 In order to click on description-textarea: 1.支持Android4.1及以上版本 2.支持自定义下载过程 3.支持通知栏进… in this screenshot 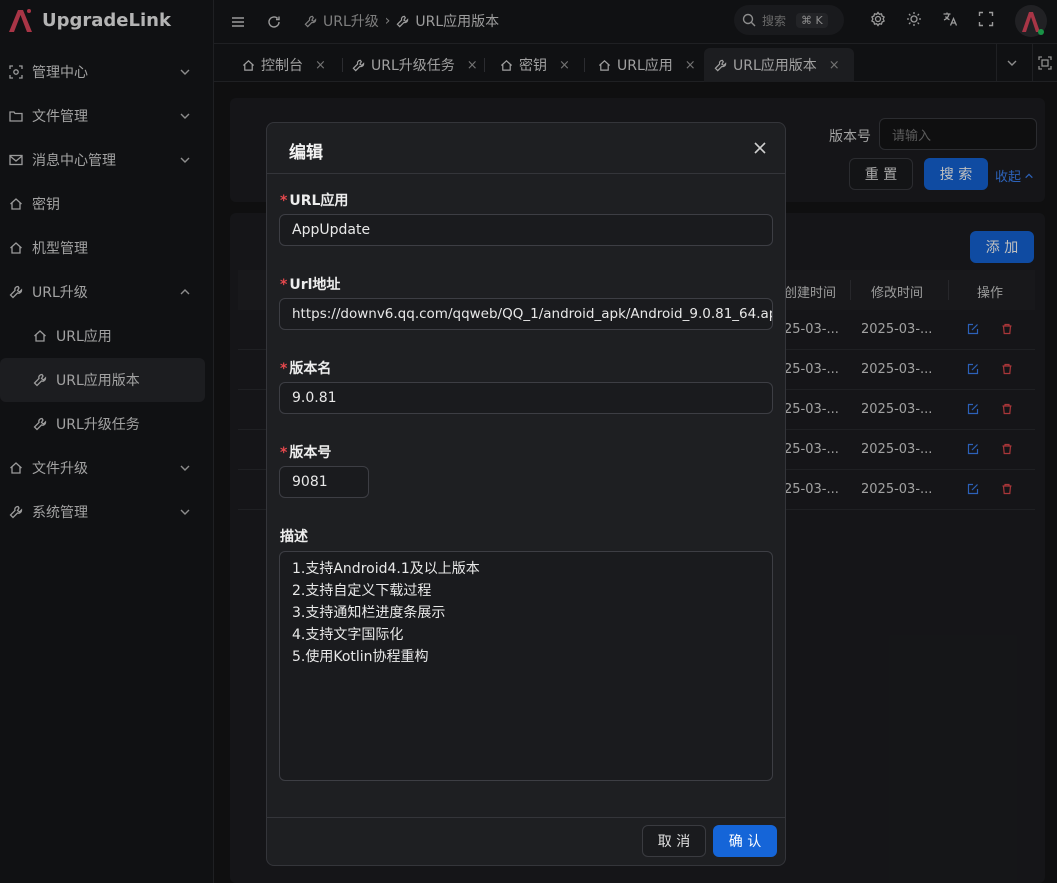, I will do `click(526, 666)`.